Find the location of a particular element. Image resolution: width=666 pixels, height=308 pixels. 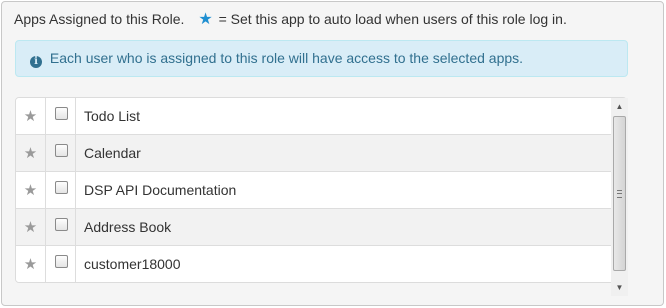

list-scrollbar: ▲ ▼ is located at coordinates (619, 197).